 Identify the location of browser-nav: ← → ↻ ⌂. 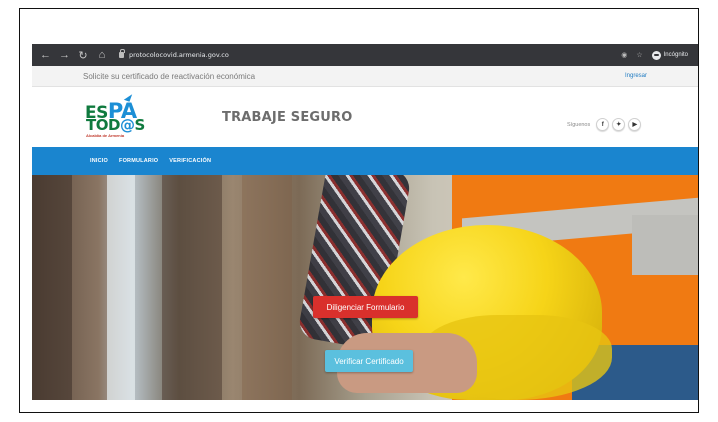
(69, 55).